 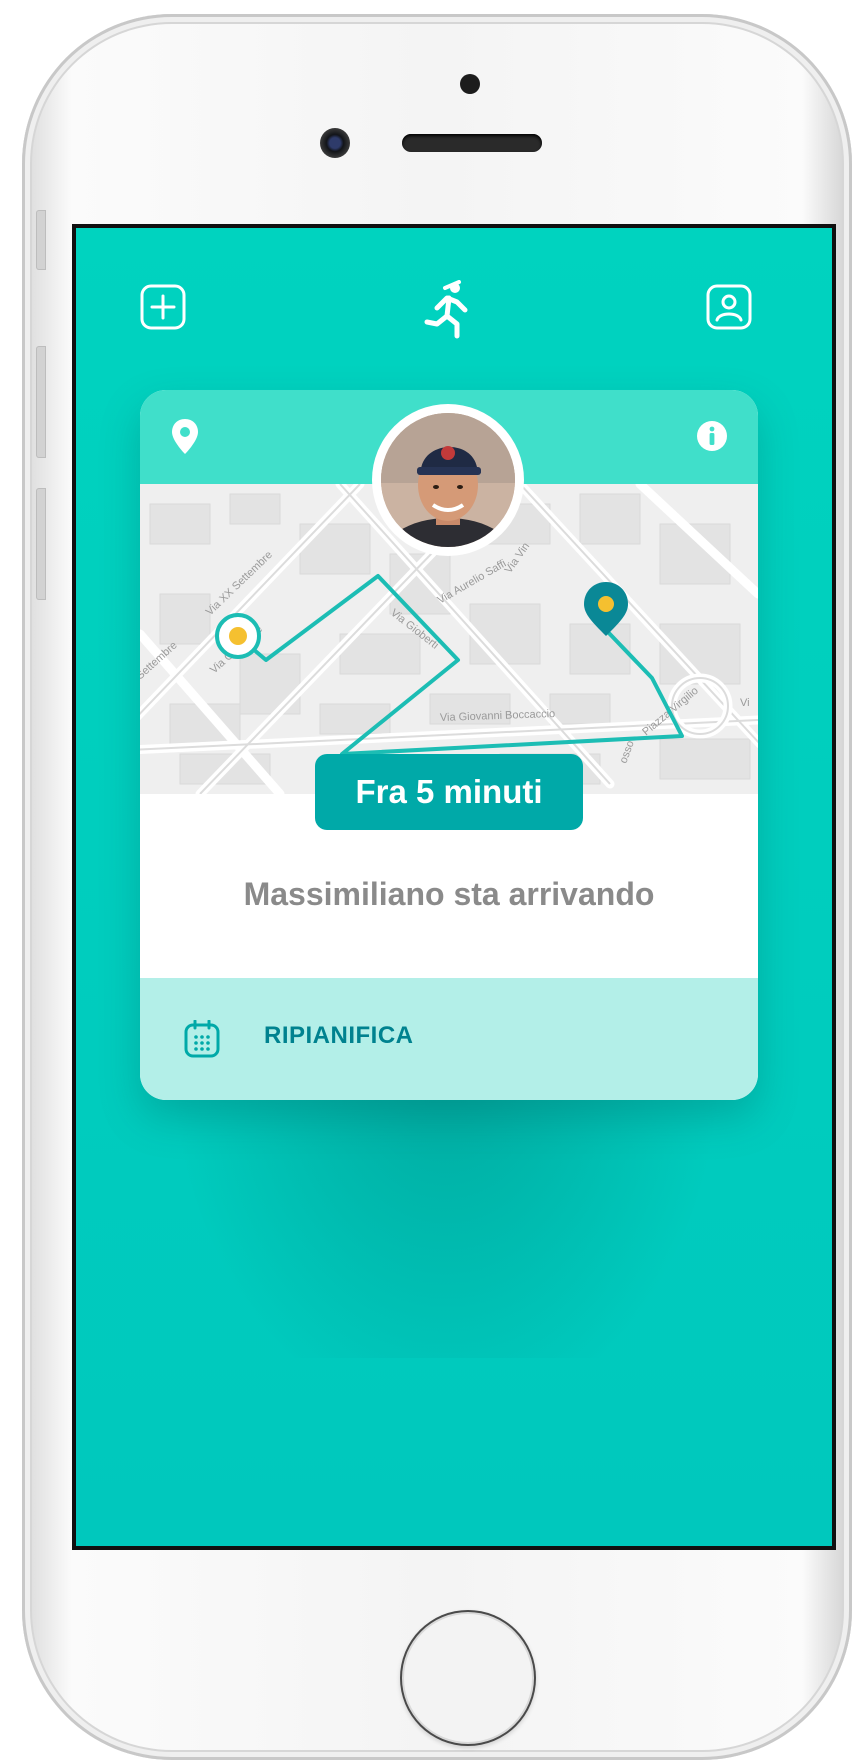 I want to click on earpiece-speaker, so click(x=472, y=143).